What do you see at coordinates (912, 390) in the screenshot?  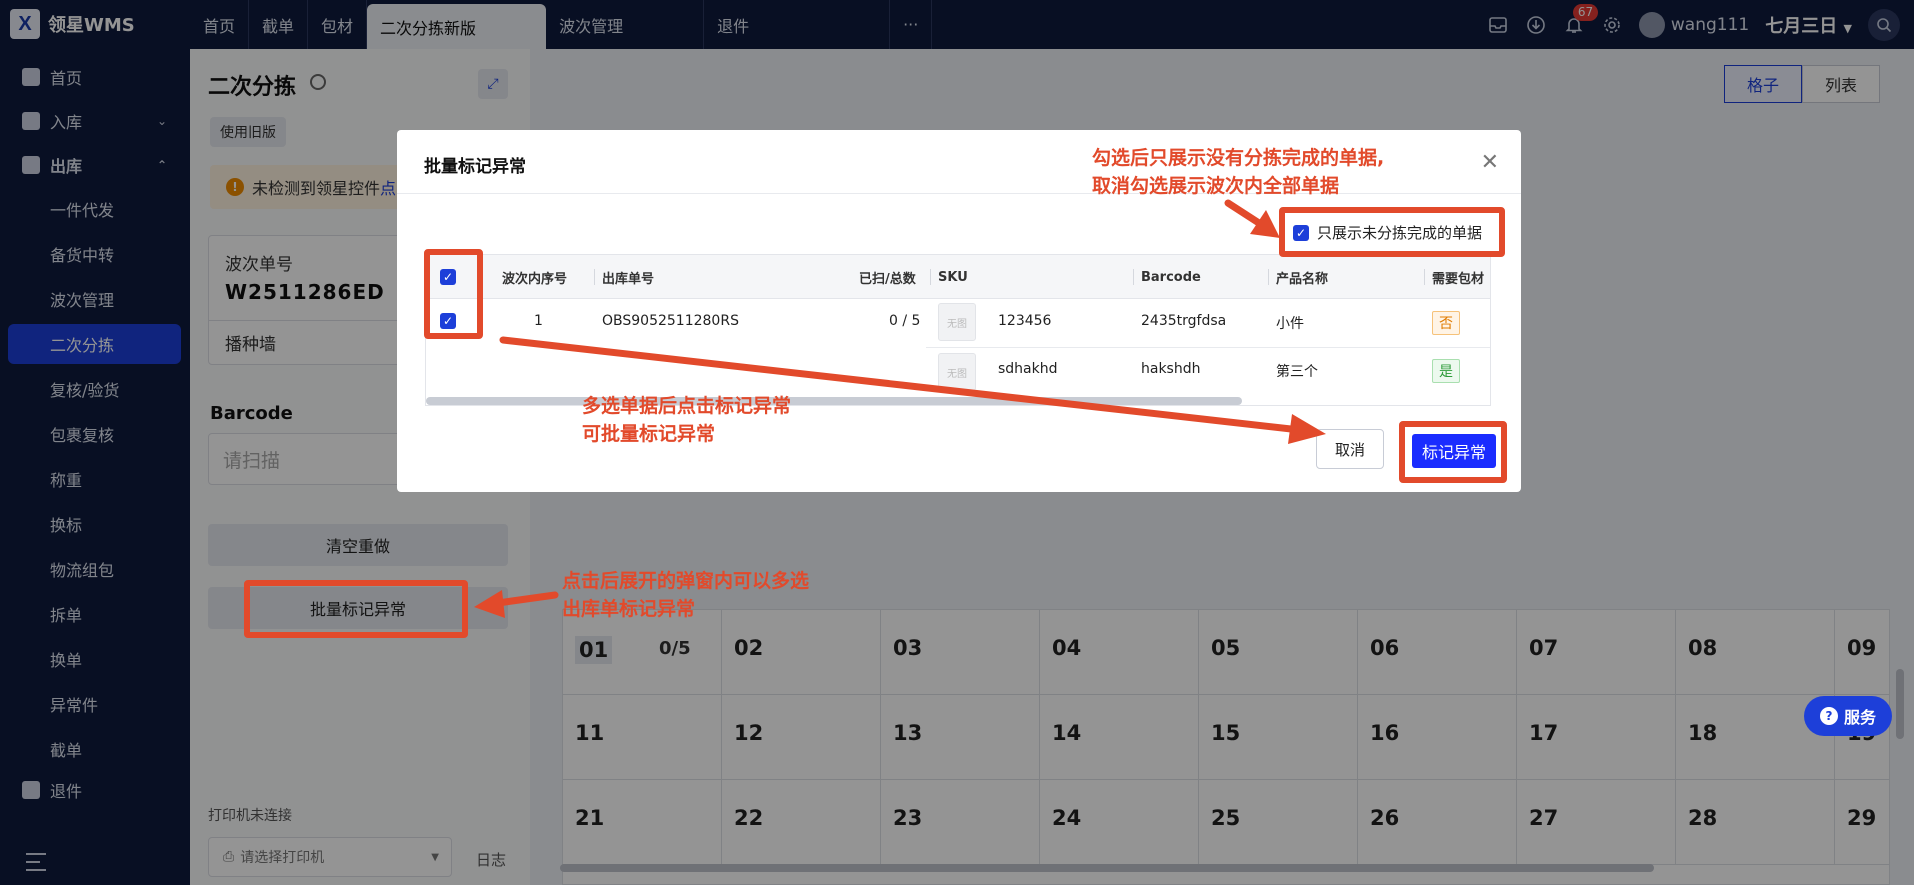 I see `annotation-arrow-multi-select` at bounding box center [912, 390].